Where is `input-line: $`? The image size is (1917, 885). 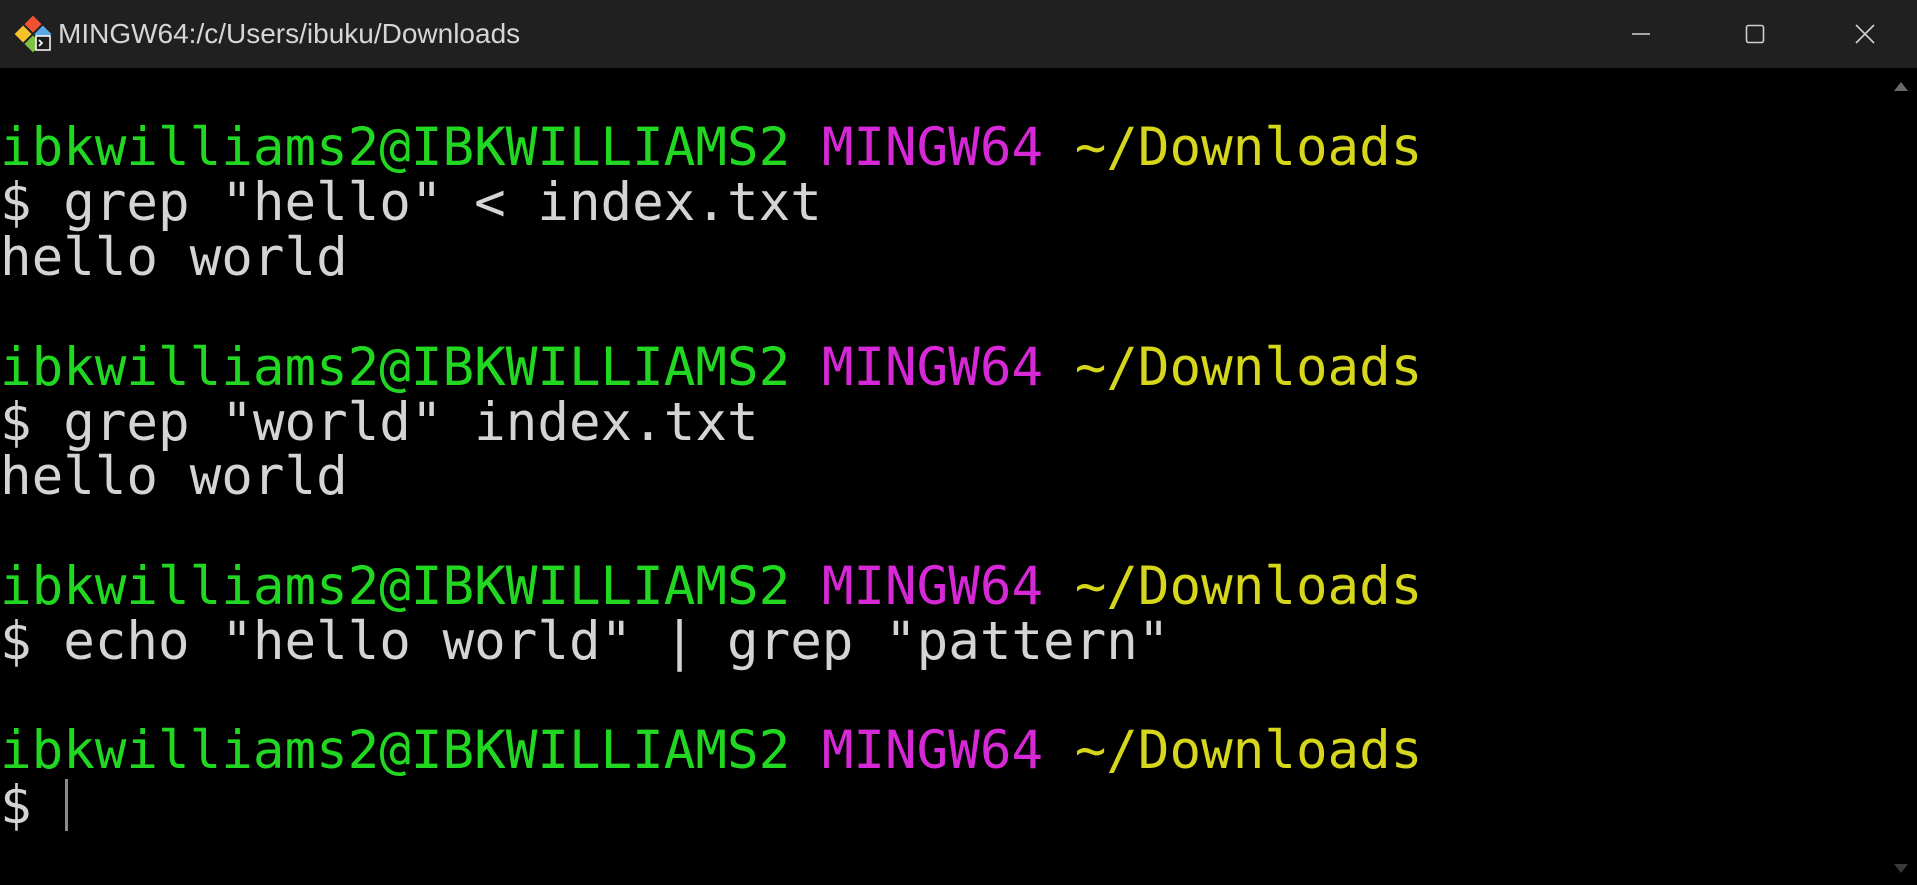 input-line: $ is located at coordinates (34, 805).